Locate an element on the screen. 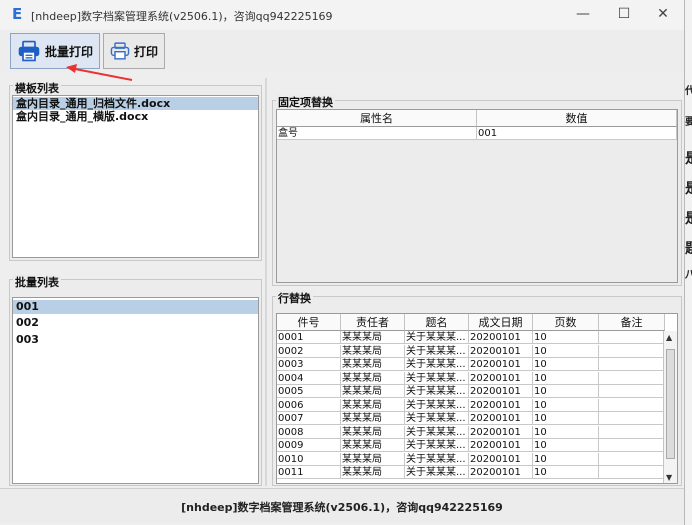  batch-list-item: 003 is located at coordinates (135, 339).